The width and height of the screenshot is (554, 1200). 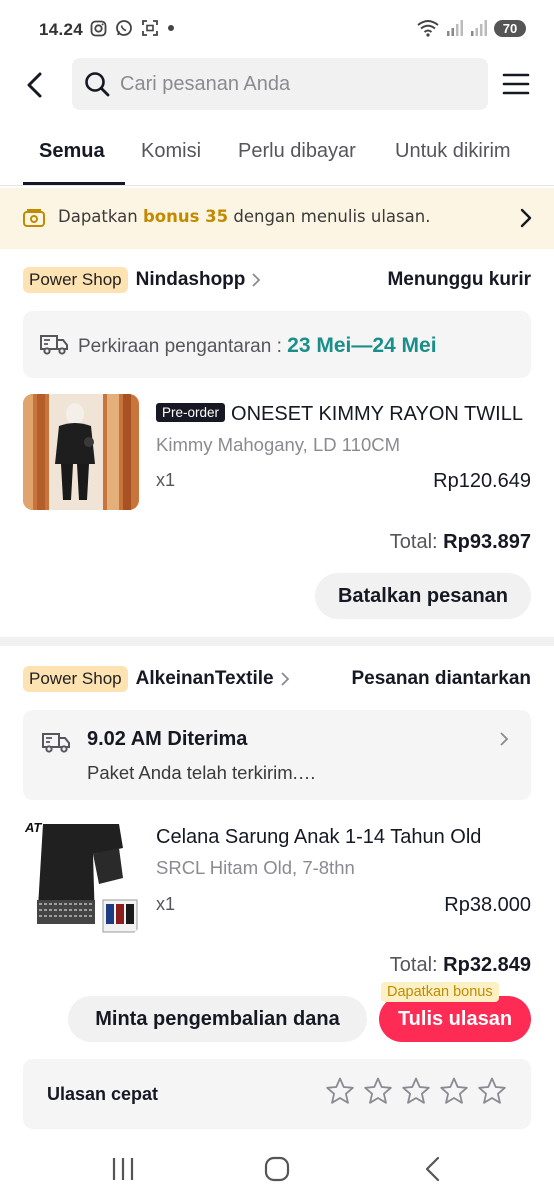 I want to click on back-button, so click(x=34, y=85).